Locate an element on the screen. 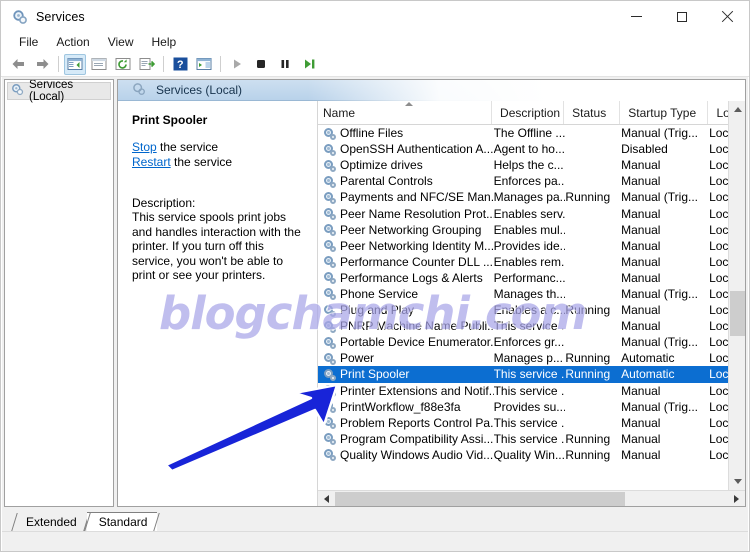 The width and height of the screenshot is (750, 552). column-header-name: Name is located at coordinates (405, 112).